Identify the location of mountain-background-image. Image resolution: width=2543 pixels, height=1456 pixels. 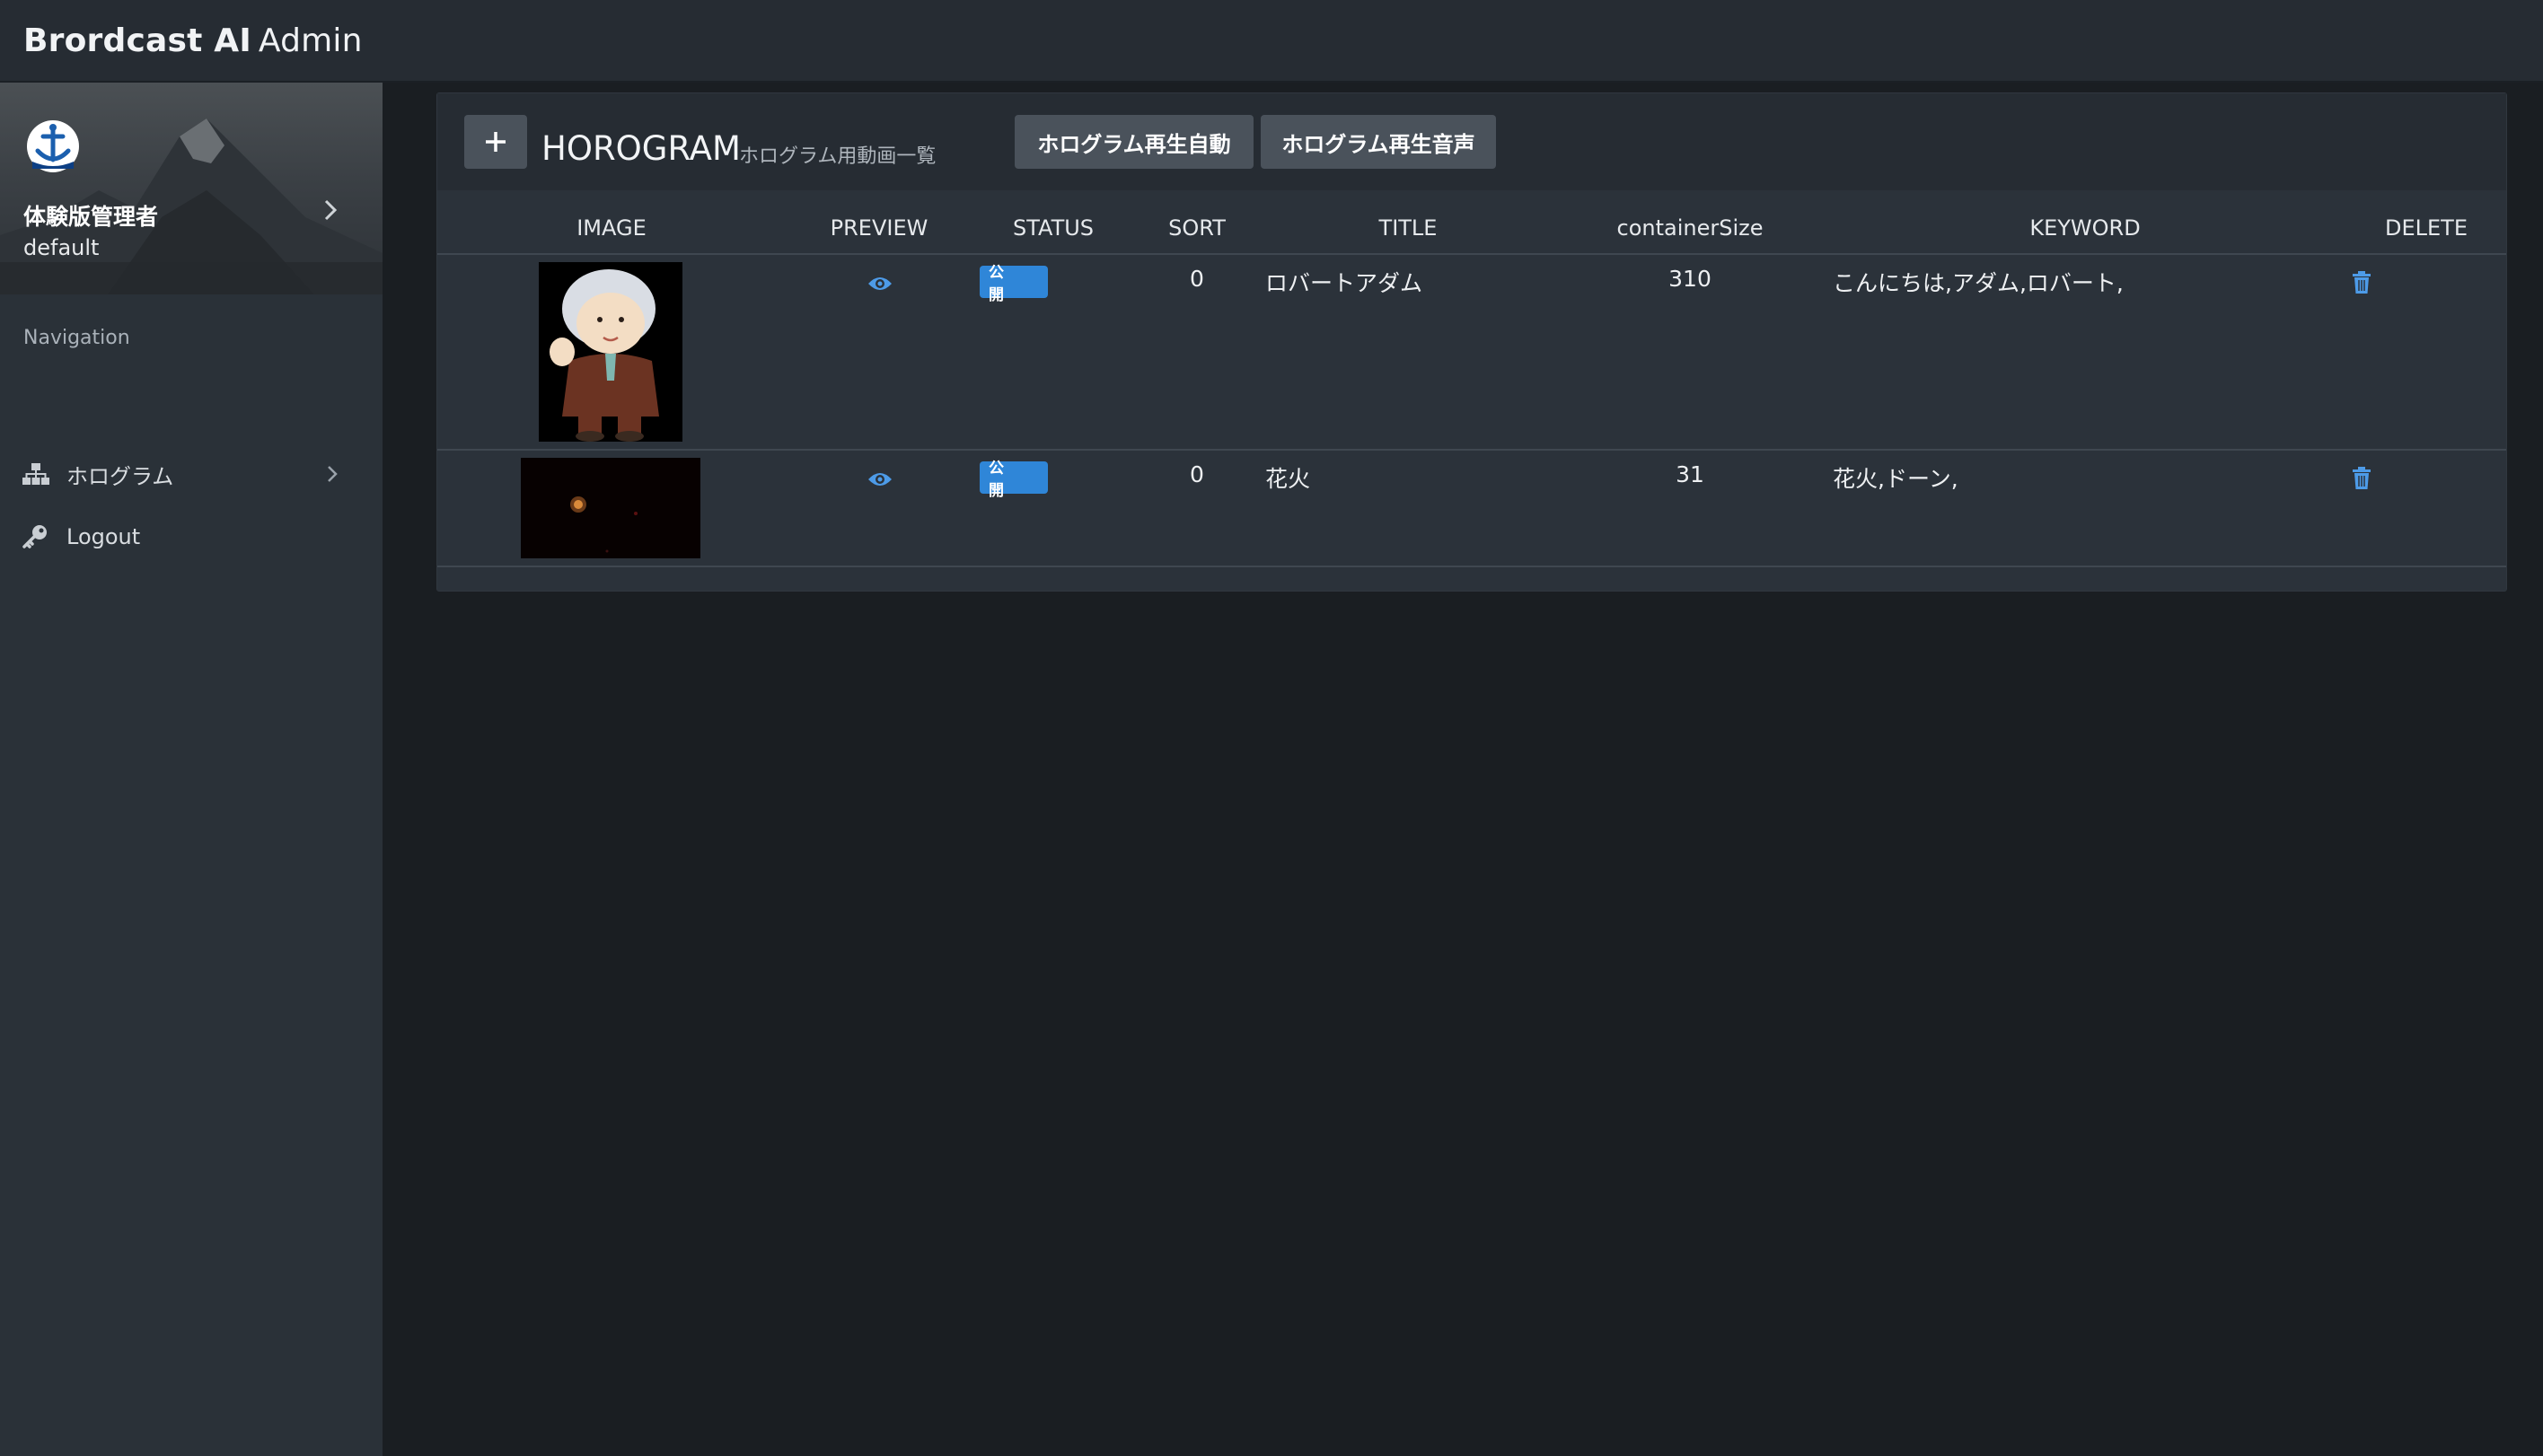
(191, 206).